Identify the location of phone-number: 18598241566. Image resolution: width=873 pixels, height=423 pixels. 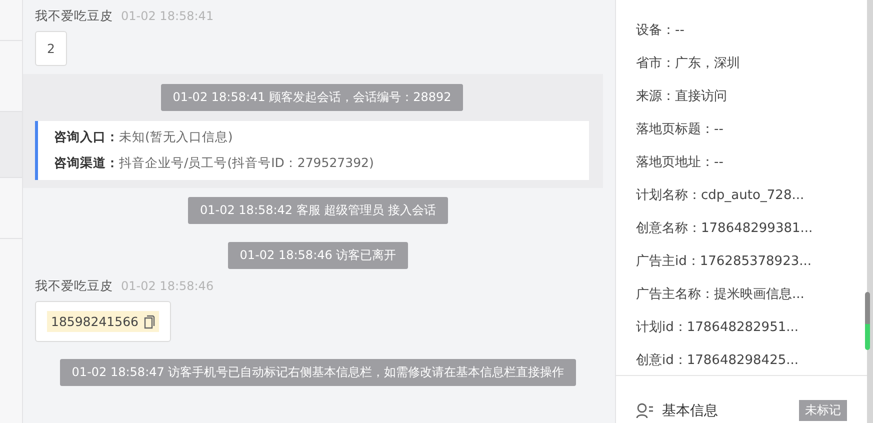
(94, 321).